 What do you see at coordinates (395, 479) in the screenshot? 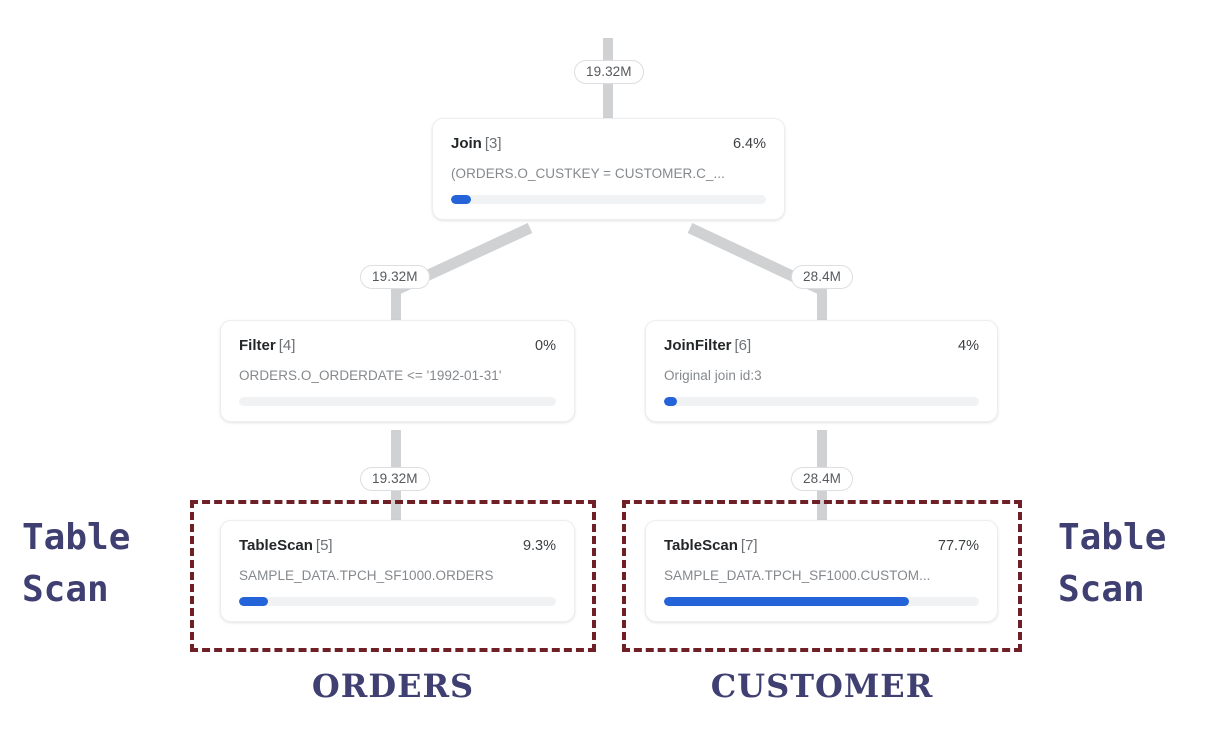
I see `edge-label-filter-to-tablescan: 19.32M` at bounding box center [395, 479].